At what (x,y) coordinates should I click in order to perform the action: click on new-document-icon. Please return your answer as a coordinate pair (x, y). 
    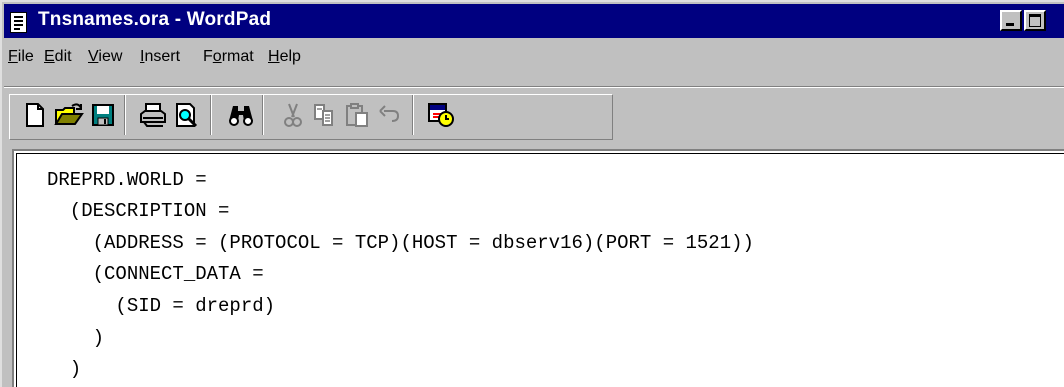
    Looking at the image, I should click on (35, 115).